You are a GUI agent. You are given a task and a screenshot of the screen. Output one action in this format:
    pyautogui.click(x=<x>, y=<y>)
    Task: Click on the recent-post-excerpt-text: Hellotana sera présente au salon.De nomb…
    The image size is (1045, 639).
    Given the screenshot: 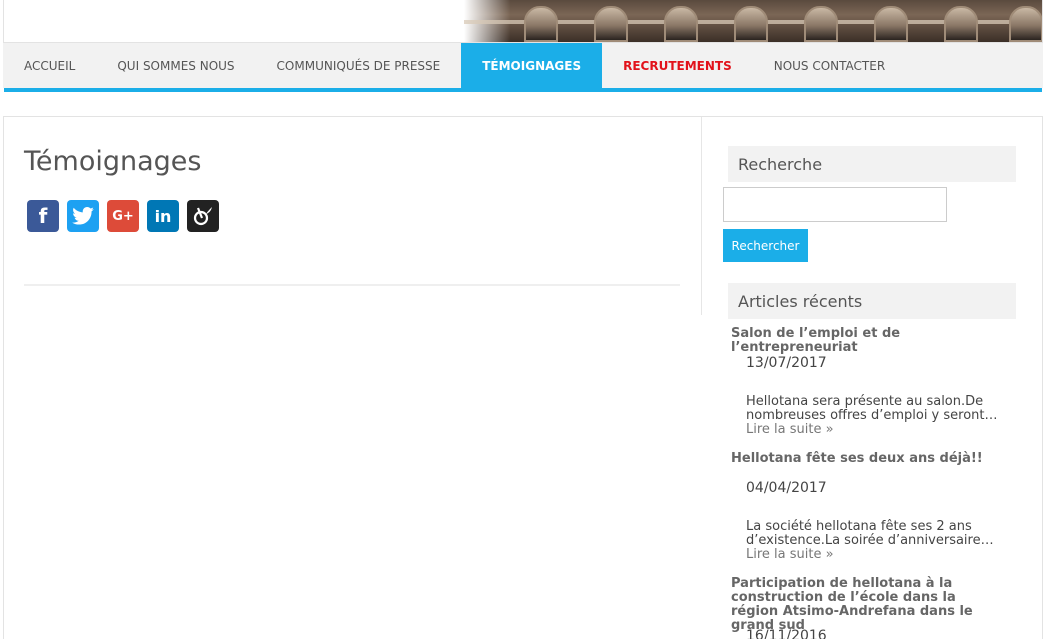 What is the action you would take?
    pyautogui.click(x=872, y=408)
    